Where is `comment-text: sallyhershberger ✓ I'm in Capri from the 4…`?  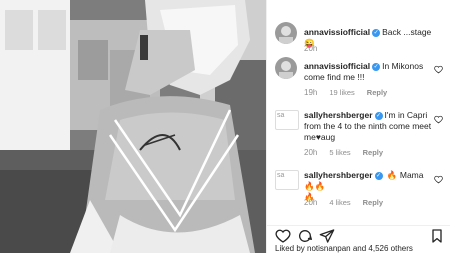 comment-text: sallyhershberger ✓ I'm in Capri from the 4… is located at coordinates (368, 126).